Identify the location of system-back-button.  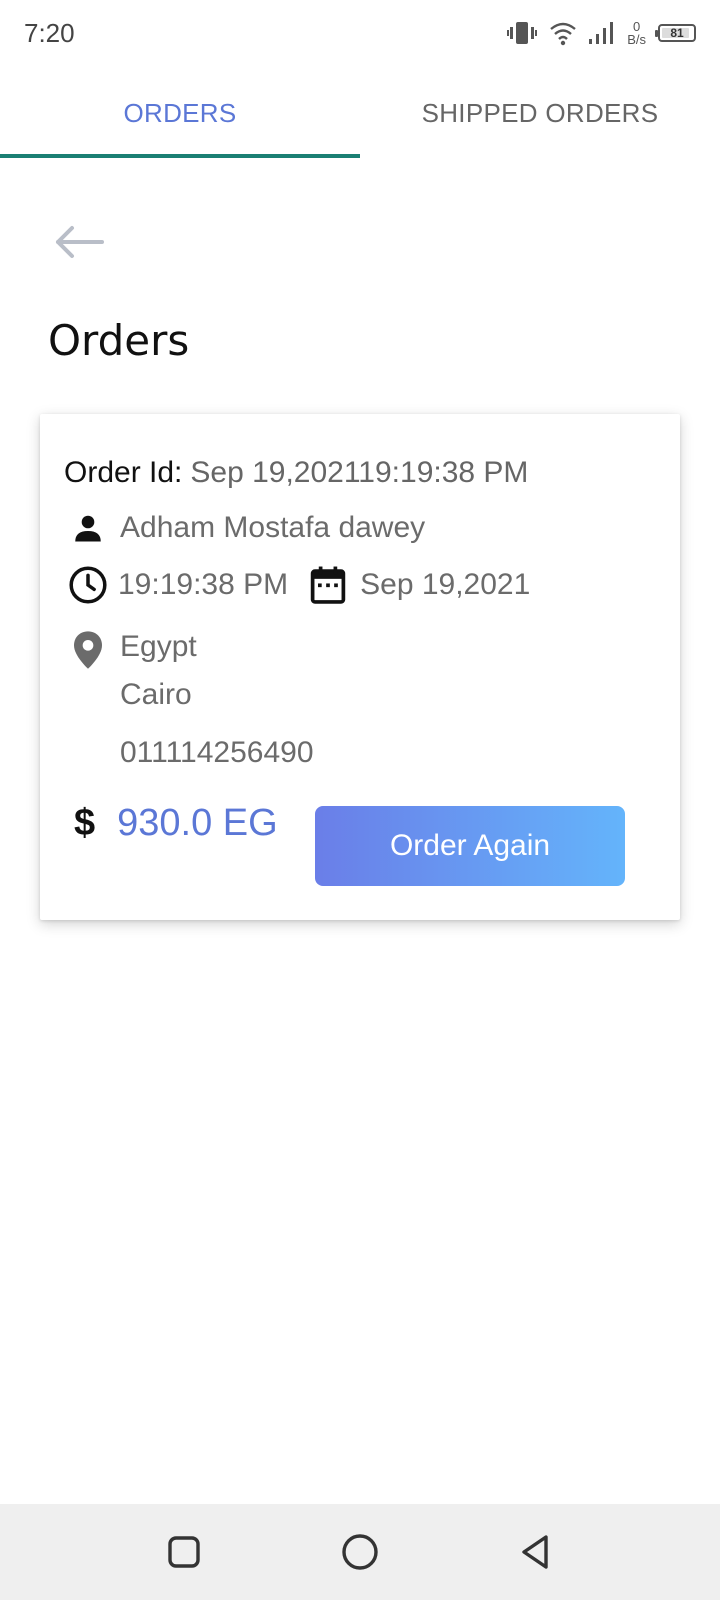
(536, 1552).